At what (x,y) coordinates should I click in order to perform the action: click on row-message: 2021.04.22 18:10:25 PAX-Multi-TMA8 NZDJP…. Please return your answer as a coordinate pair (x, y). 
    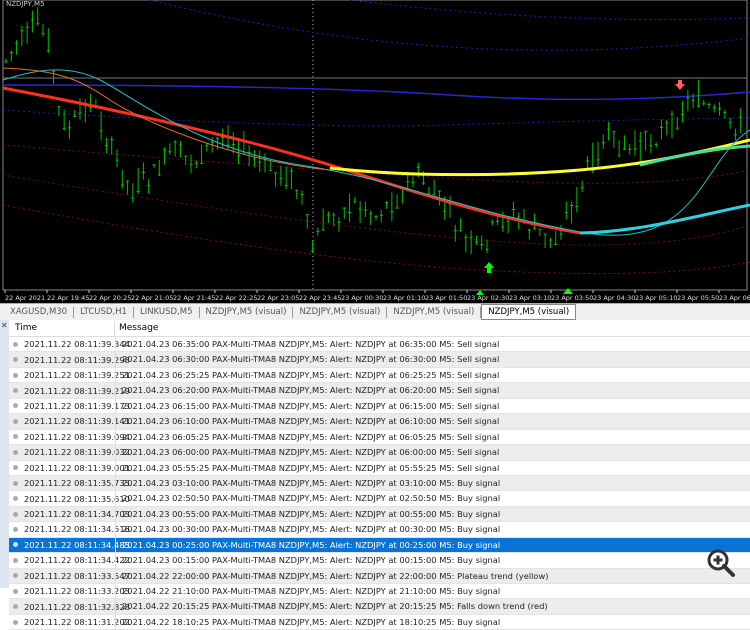
    Looking at the image, I should click on (307, 622).